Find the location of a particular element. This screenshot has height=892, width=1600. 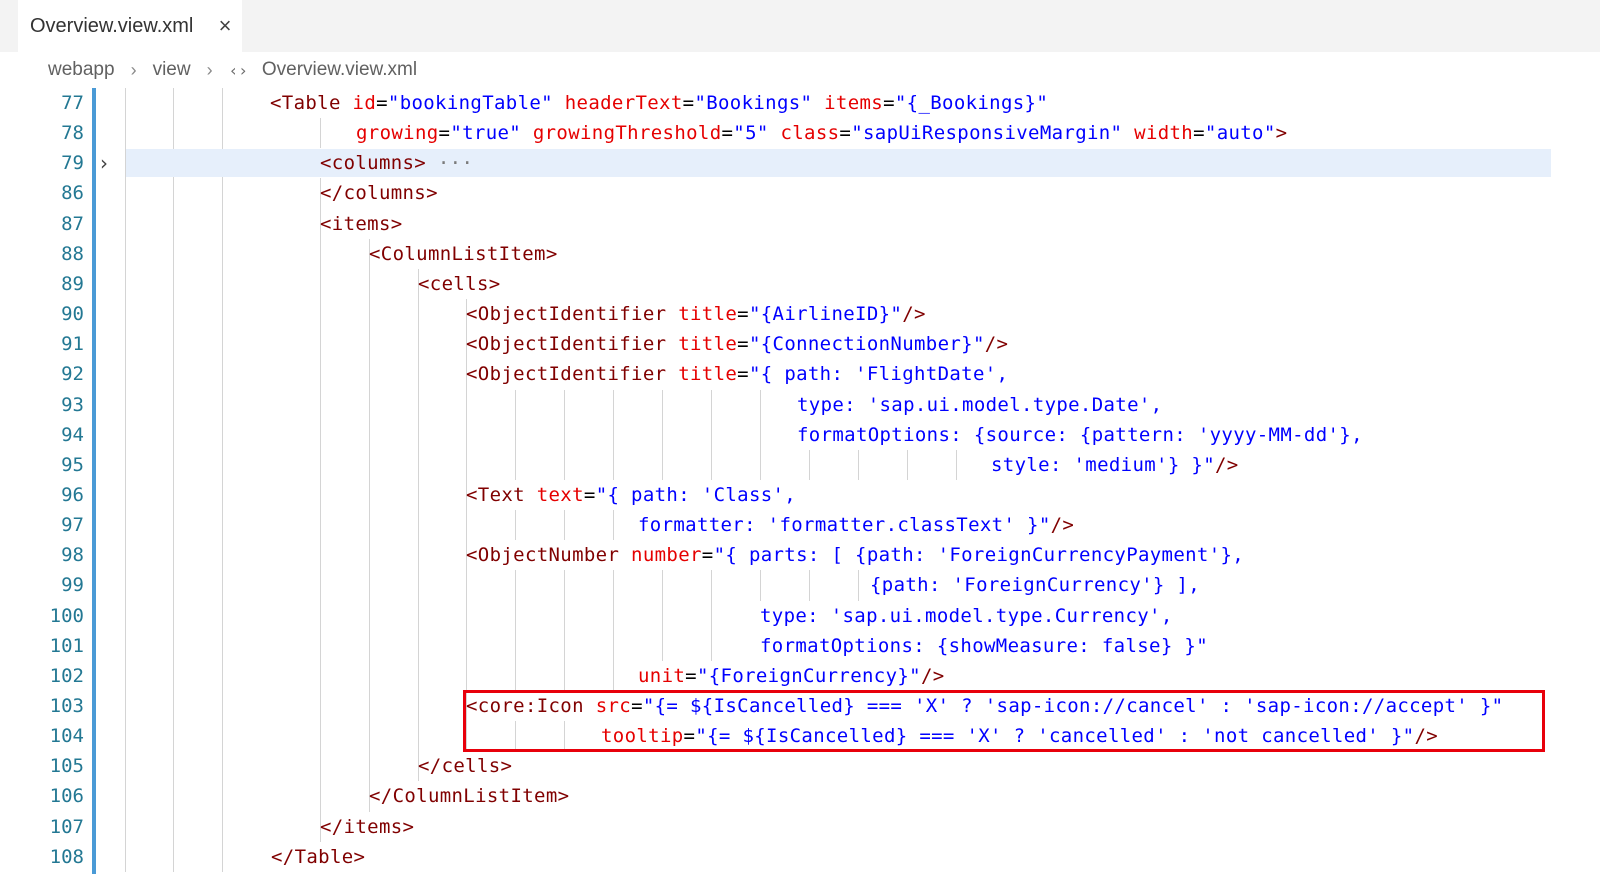

token-val: "{_Bookings}" is located at coordinates (971, 103).